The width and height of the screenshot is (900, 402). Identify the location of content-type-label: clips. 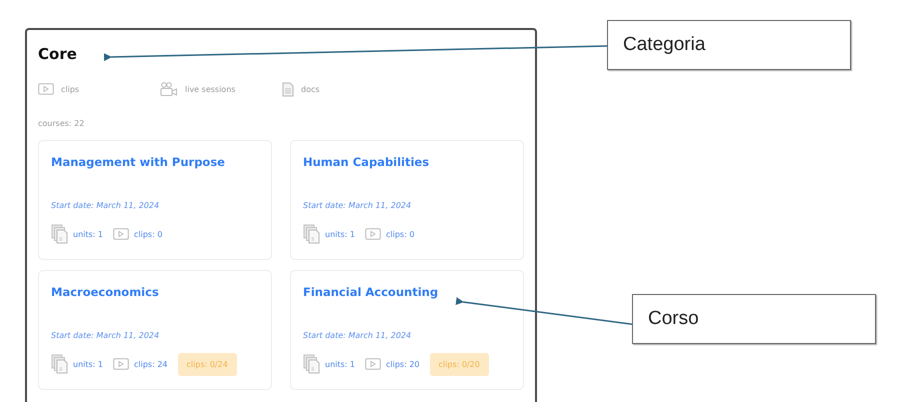
(70, 89).